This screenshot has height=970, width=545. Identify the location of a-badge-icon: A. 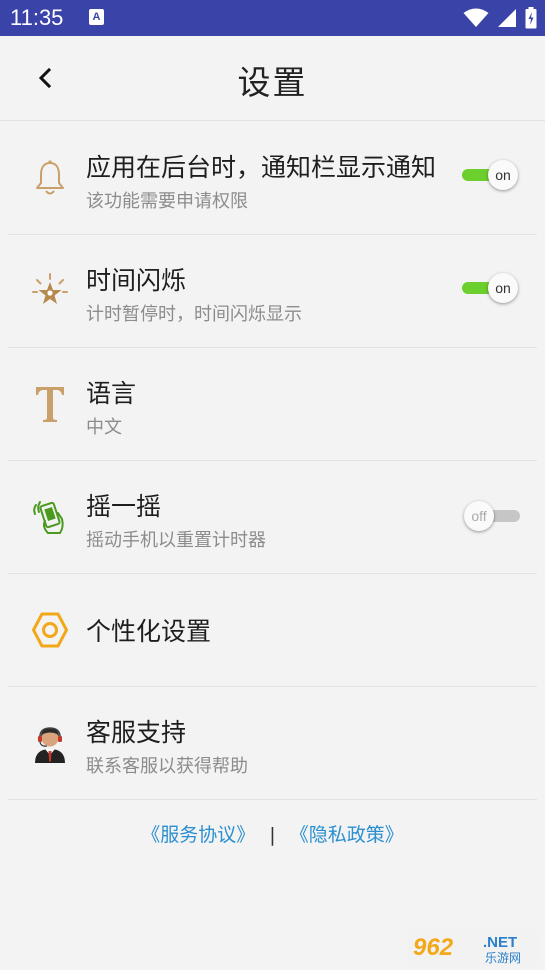
(96, 17).